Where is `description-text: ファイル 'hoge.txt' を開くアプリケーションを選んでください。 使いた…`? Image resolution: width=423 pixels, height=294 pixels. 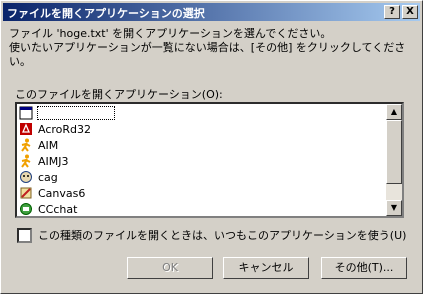
description-text: ファイル 'hoge.txt' を開くアプリケーションを選んでください。 使いた… is located at coordinates (207, 47).